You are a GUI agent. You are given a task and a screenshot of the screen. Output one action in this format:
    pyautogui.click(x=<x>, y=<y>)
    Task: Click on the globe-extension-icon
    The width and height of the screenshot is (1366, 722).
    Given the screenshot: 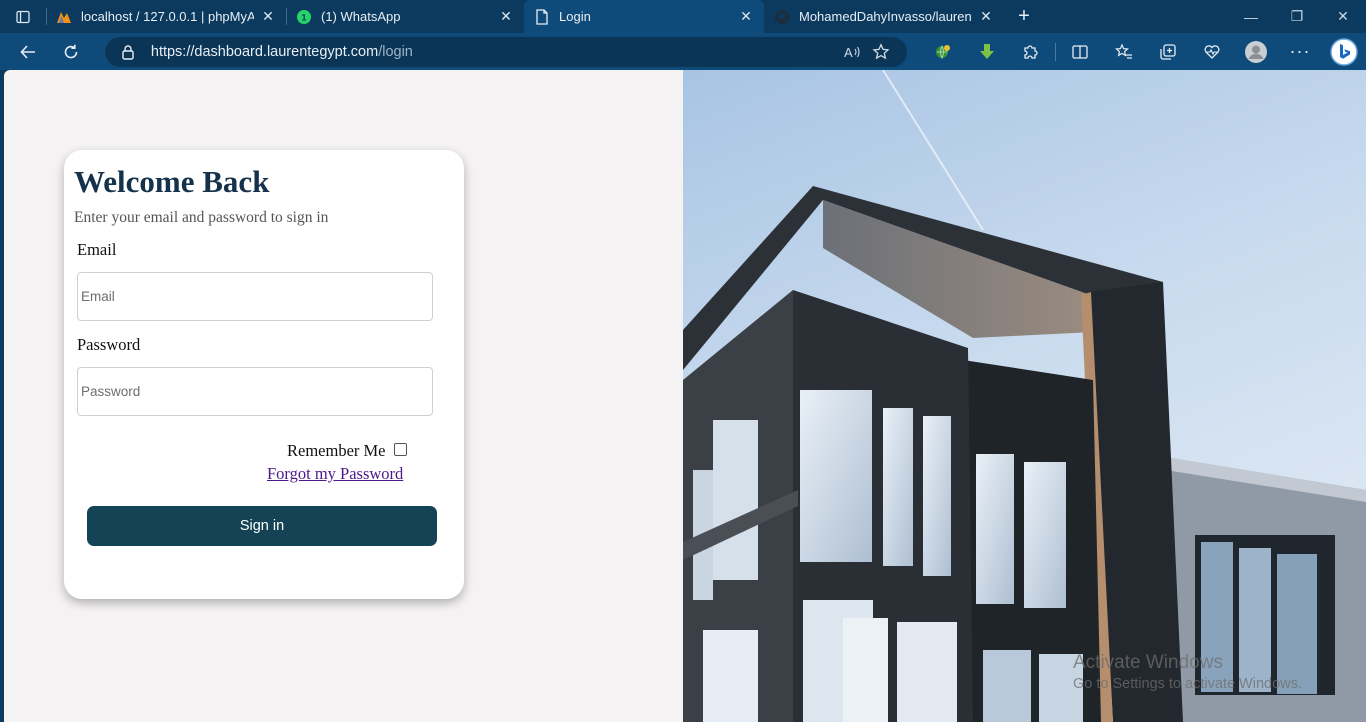 What is the action you would take?
    pyautogui.click(x=942, y=51)
    